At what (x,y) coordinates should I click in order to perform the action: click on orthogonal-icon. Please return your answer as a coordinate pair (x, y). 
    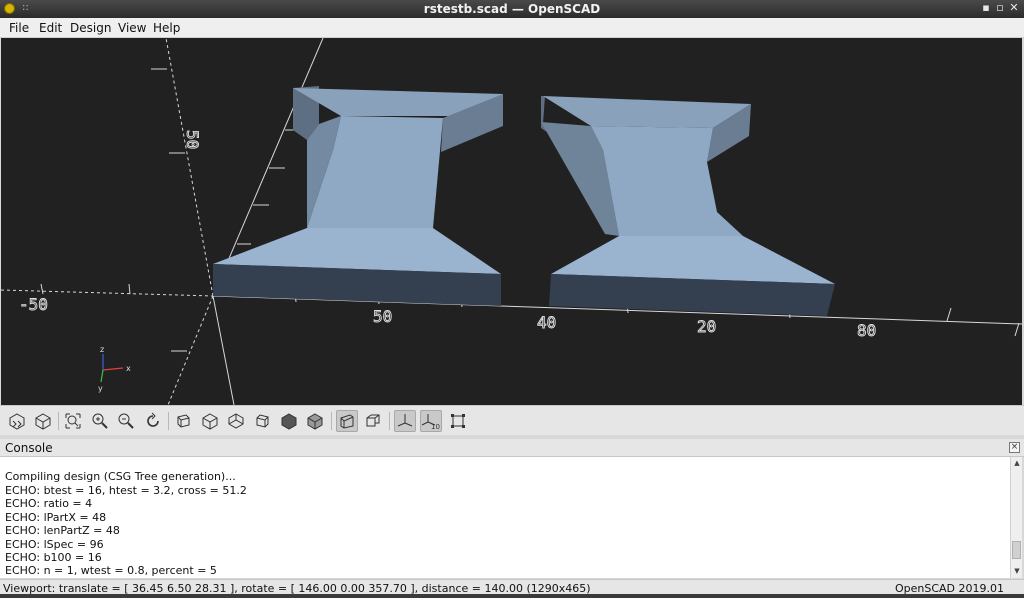
    Looking at the image, I should click on (373, 420).